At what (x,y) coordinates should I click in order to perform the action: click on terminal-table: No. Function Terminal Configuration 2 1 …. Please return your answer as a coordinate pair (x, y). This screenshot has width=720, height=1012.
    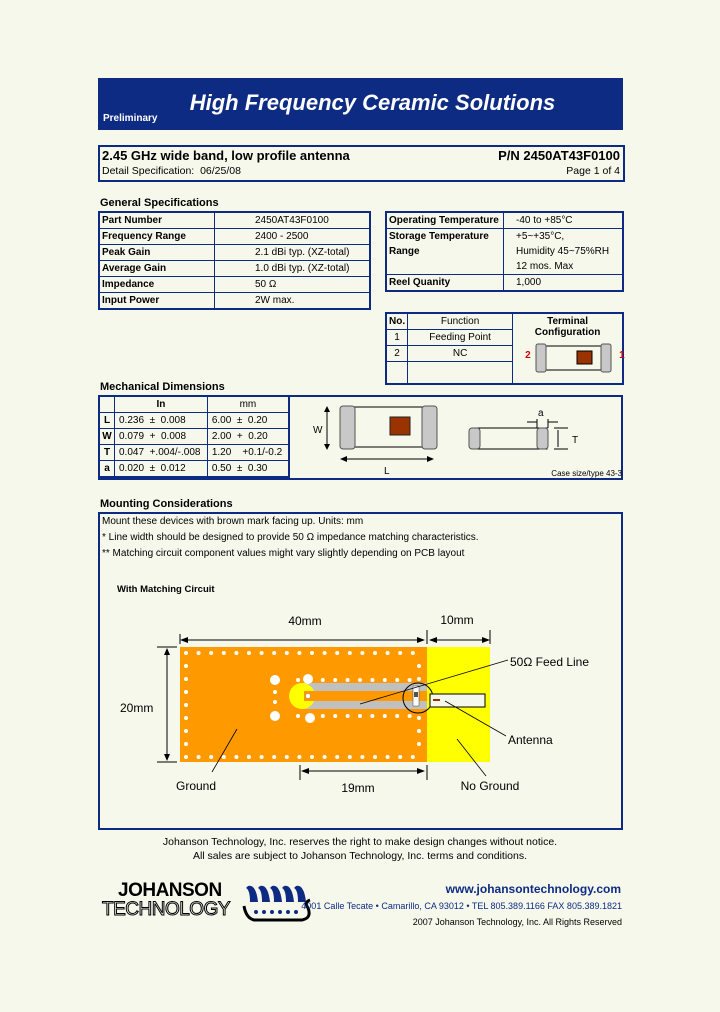
    Looking at the image, I should click on (505, 348).